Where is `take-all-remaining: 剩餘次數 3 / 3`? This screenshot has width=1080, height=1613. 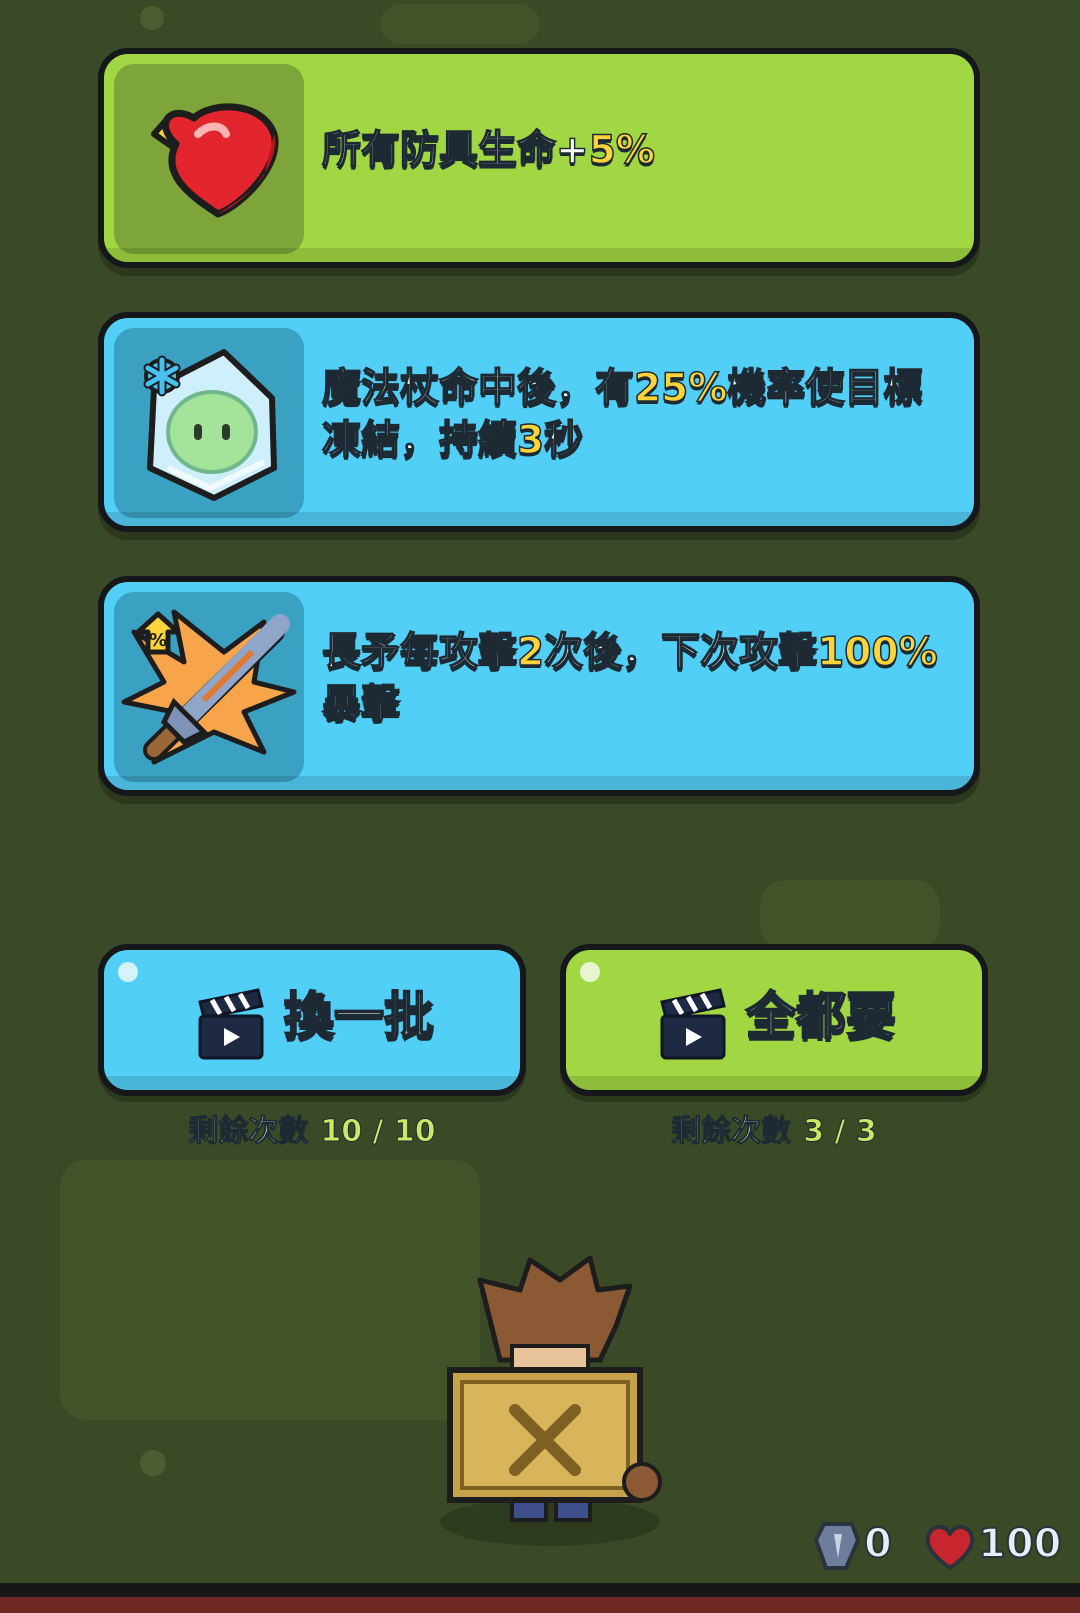 take-all-remaining: 剩餘次數 3 / 3 is located at coordinates (774, 1128).